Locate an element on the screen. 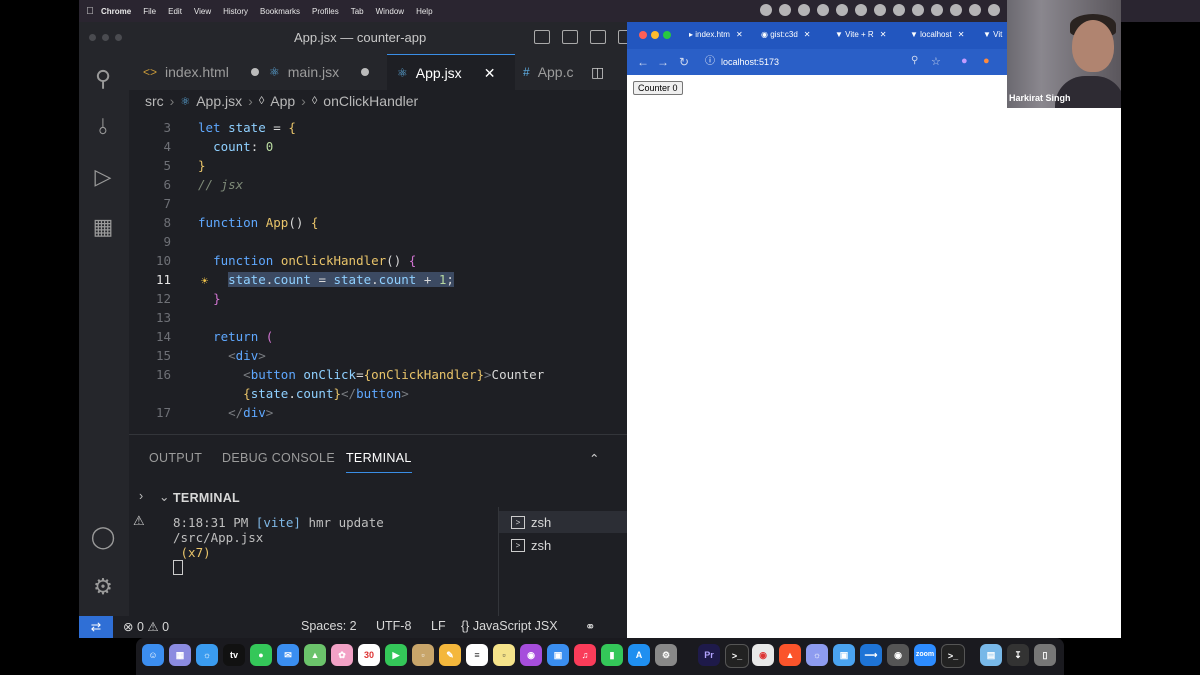 The image size is (1200, 675). finder-icon: ☺ is located at coordinates (153, 655).